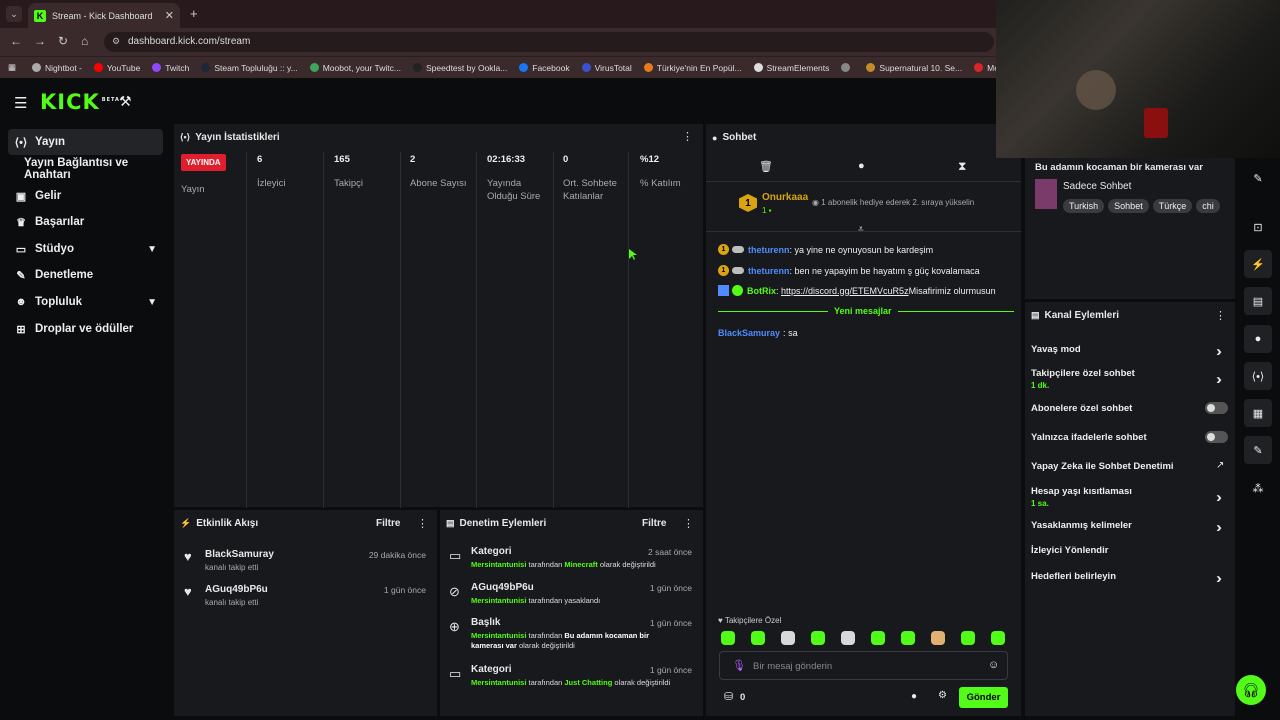  I want to click on browser-tab: K Stream - Kick Dashboard ✕, so click(104, 15).